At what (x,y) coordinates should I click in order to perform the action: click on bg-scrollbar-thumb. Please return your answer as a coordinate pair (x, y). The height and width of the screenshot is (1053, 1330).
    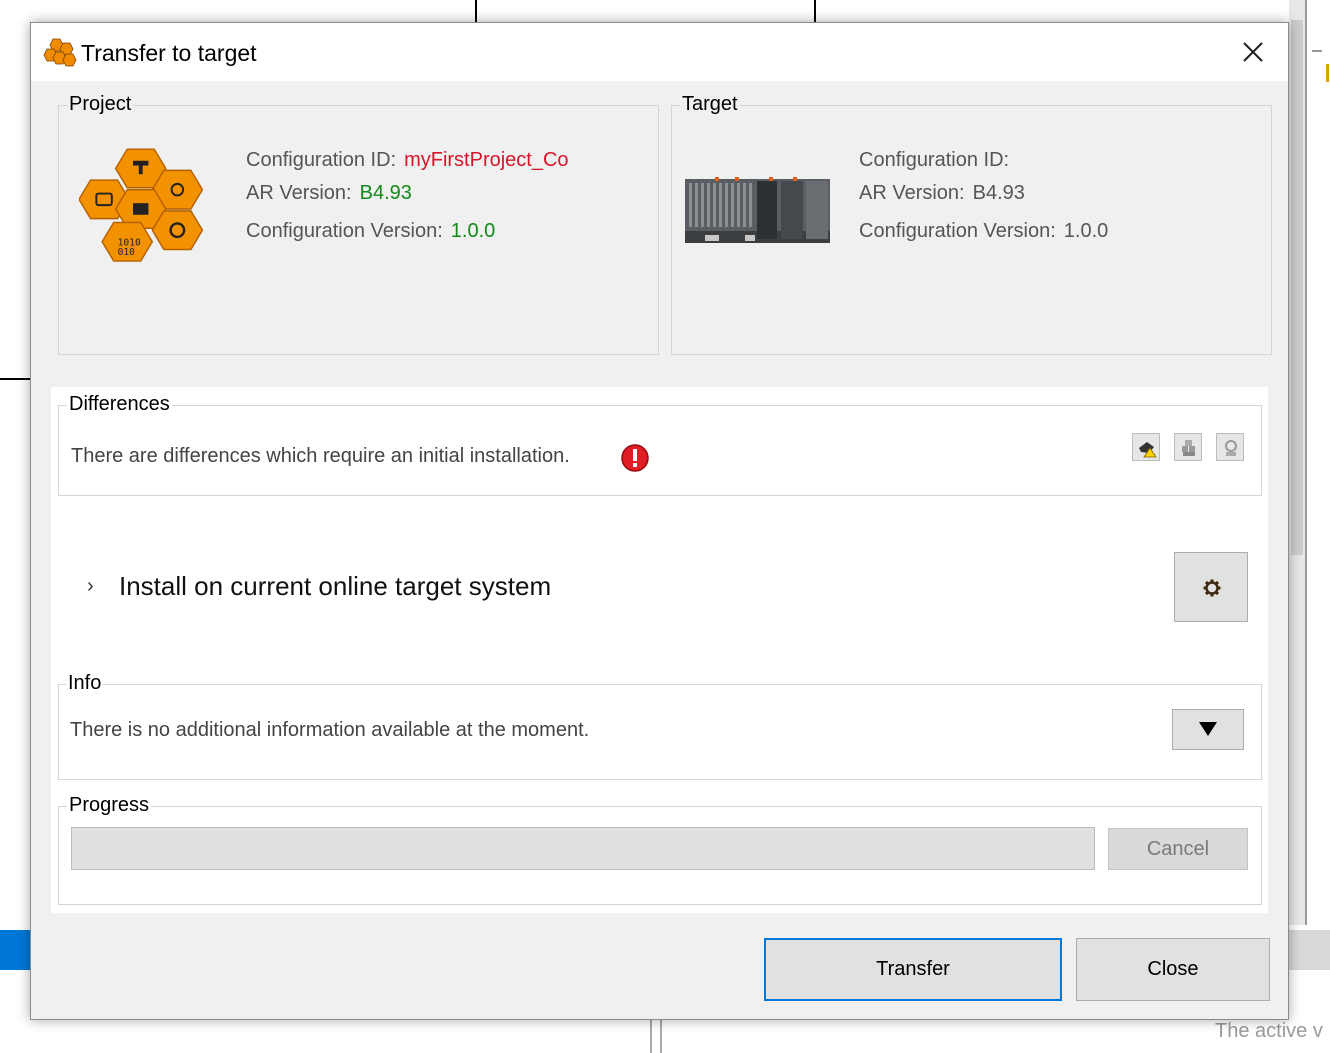
    Looking at the image, I should click on (1297, 287).